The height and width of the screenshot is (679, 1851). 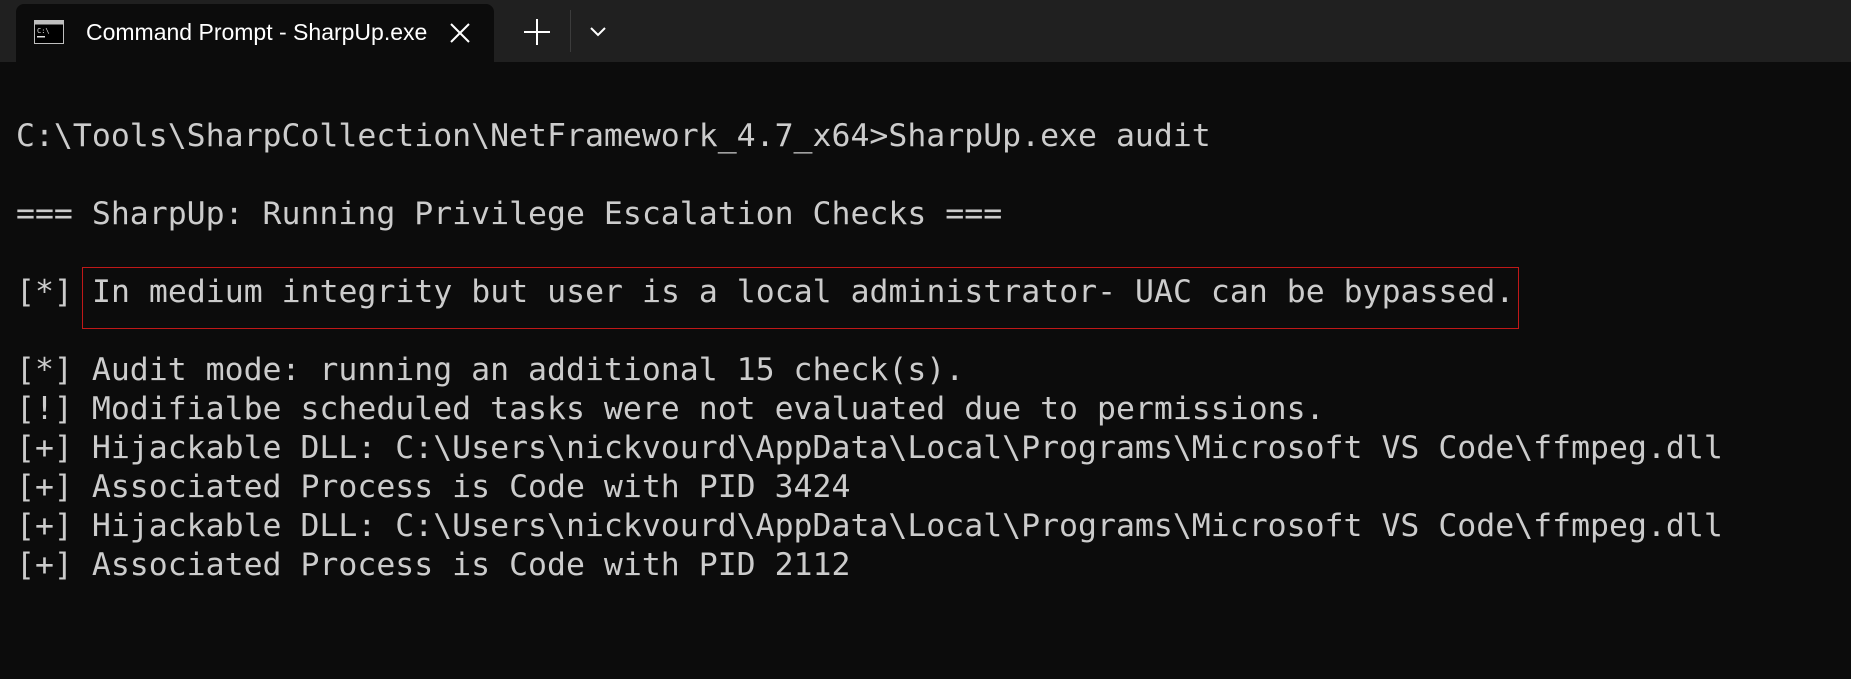 I want to click on tab-command-prompt: C:\ Command Prompt - SharpUp.exe, so click(x=255, y=33).